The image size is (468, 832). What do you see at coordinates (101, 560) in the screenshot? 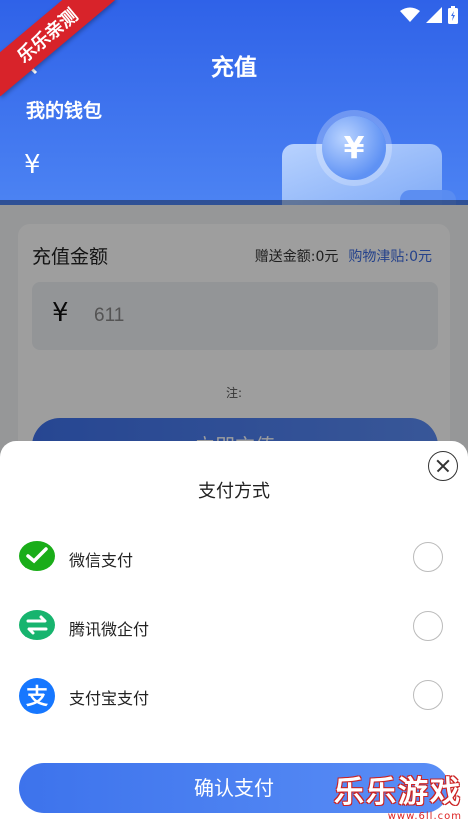
I see `payment-option-label: 微信支付` at bounding box center [101, 560].